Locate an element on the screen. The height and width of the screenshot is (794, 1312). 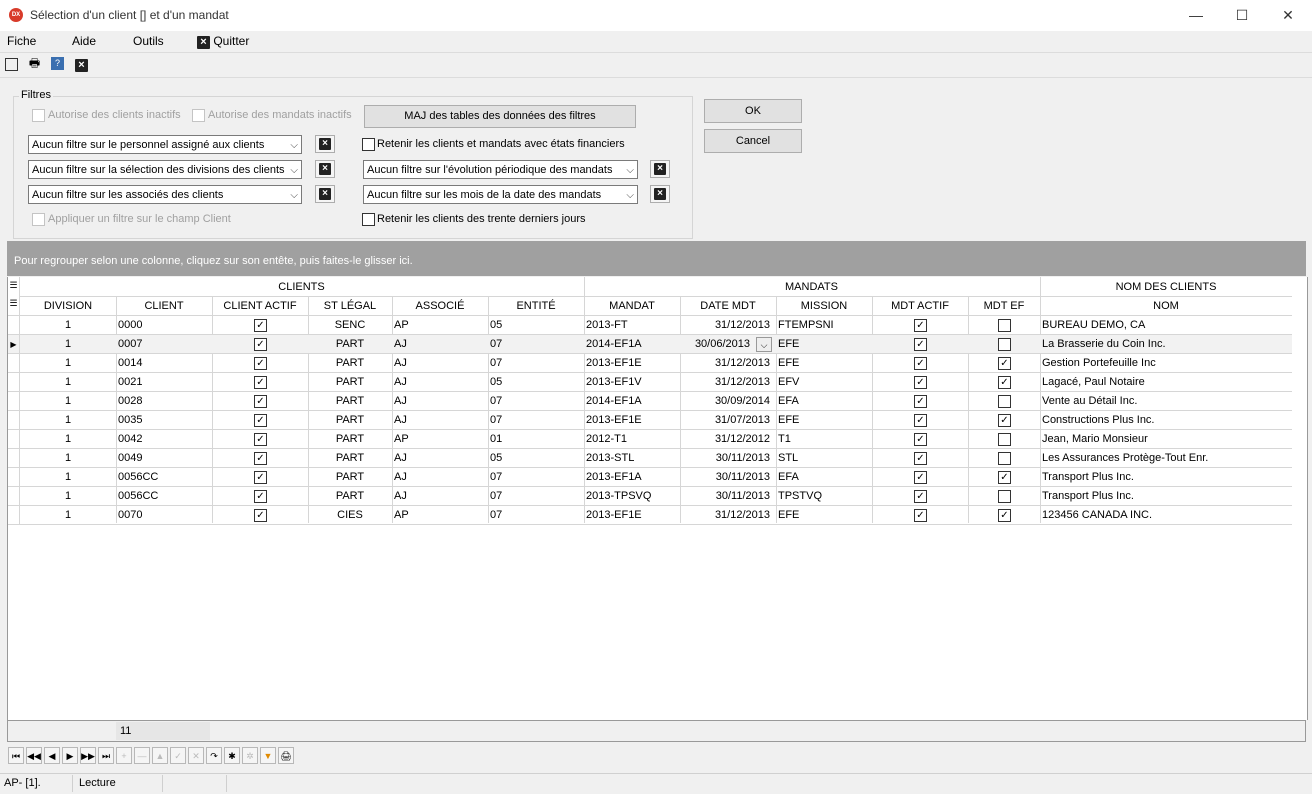
clear-month-filter-button: × is located at coordinates (660, 194).